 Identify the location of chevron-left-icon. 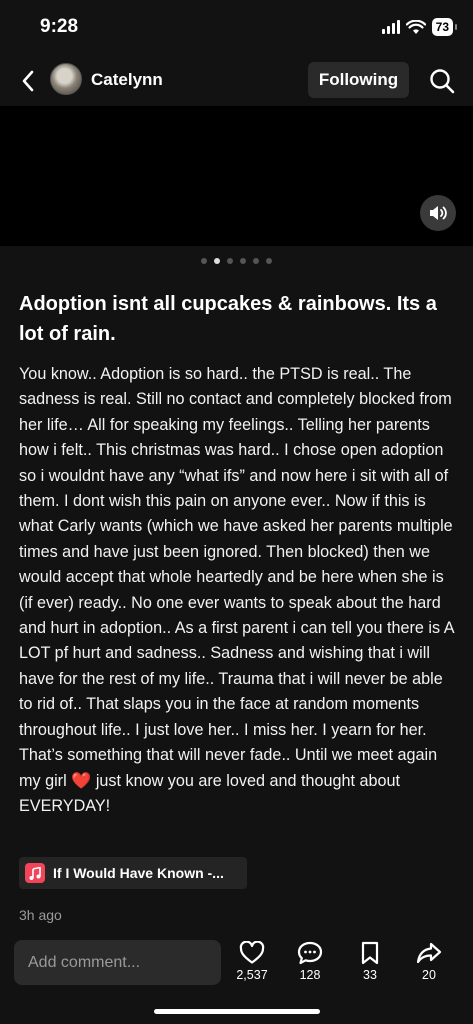
(28, 81).